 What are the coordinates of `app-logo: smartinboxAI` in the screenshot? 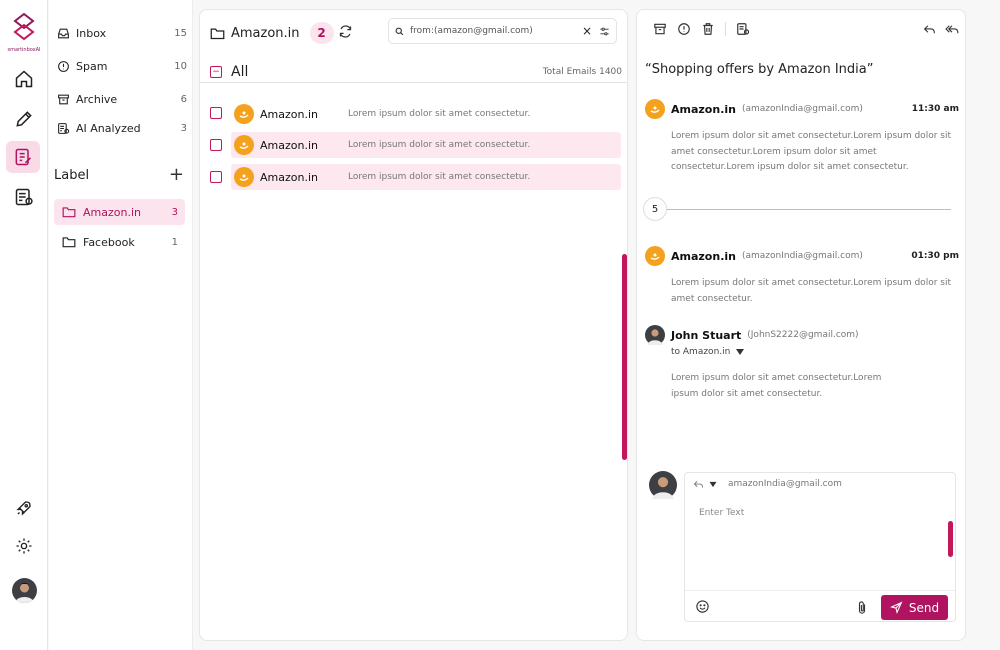 It's located at (24, 32).